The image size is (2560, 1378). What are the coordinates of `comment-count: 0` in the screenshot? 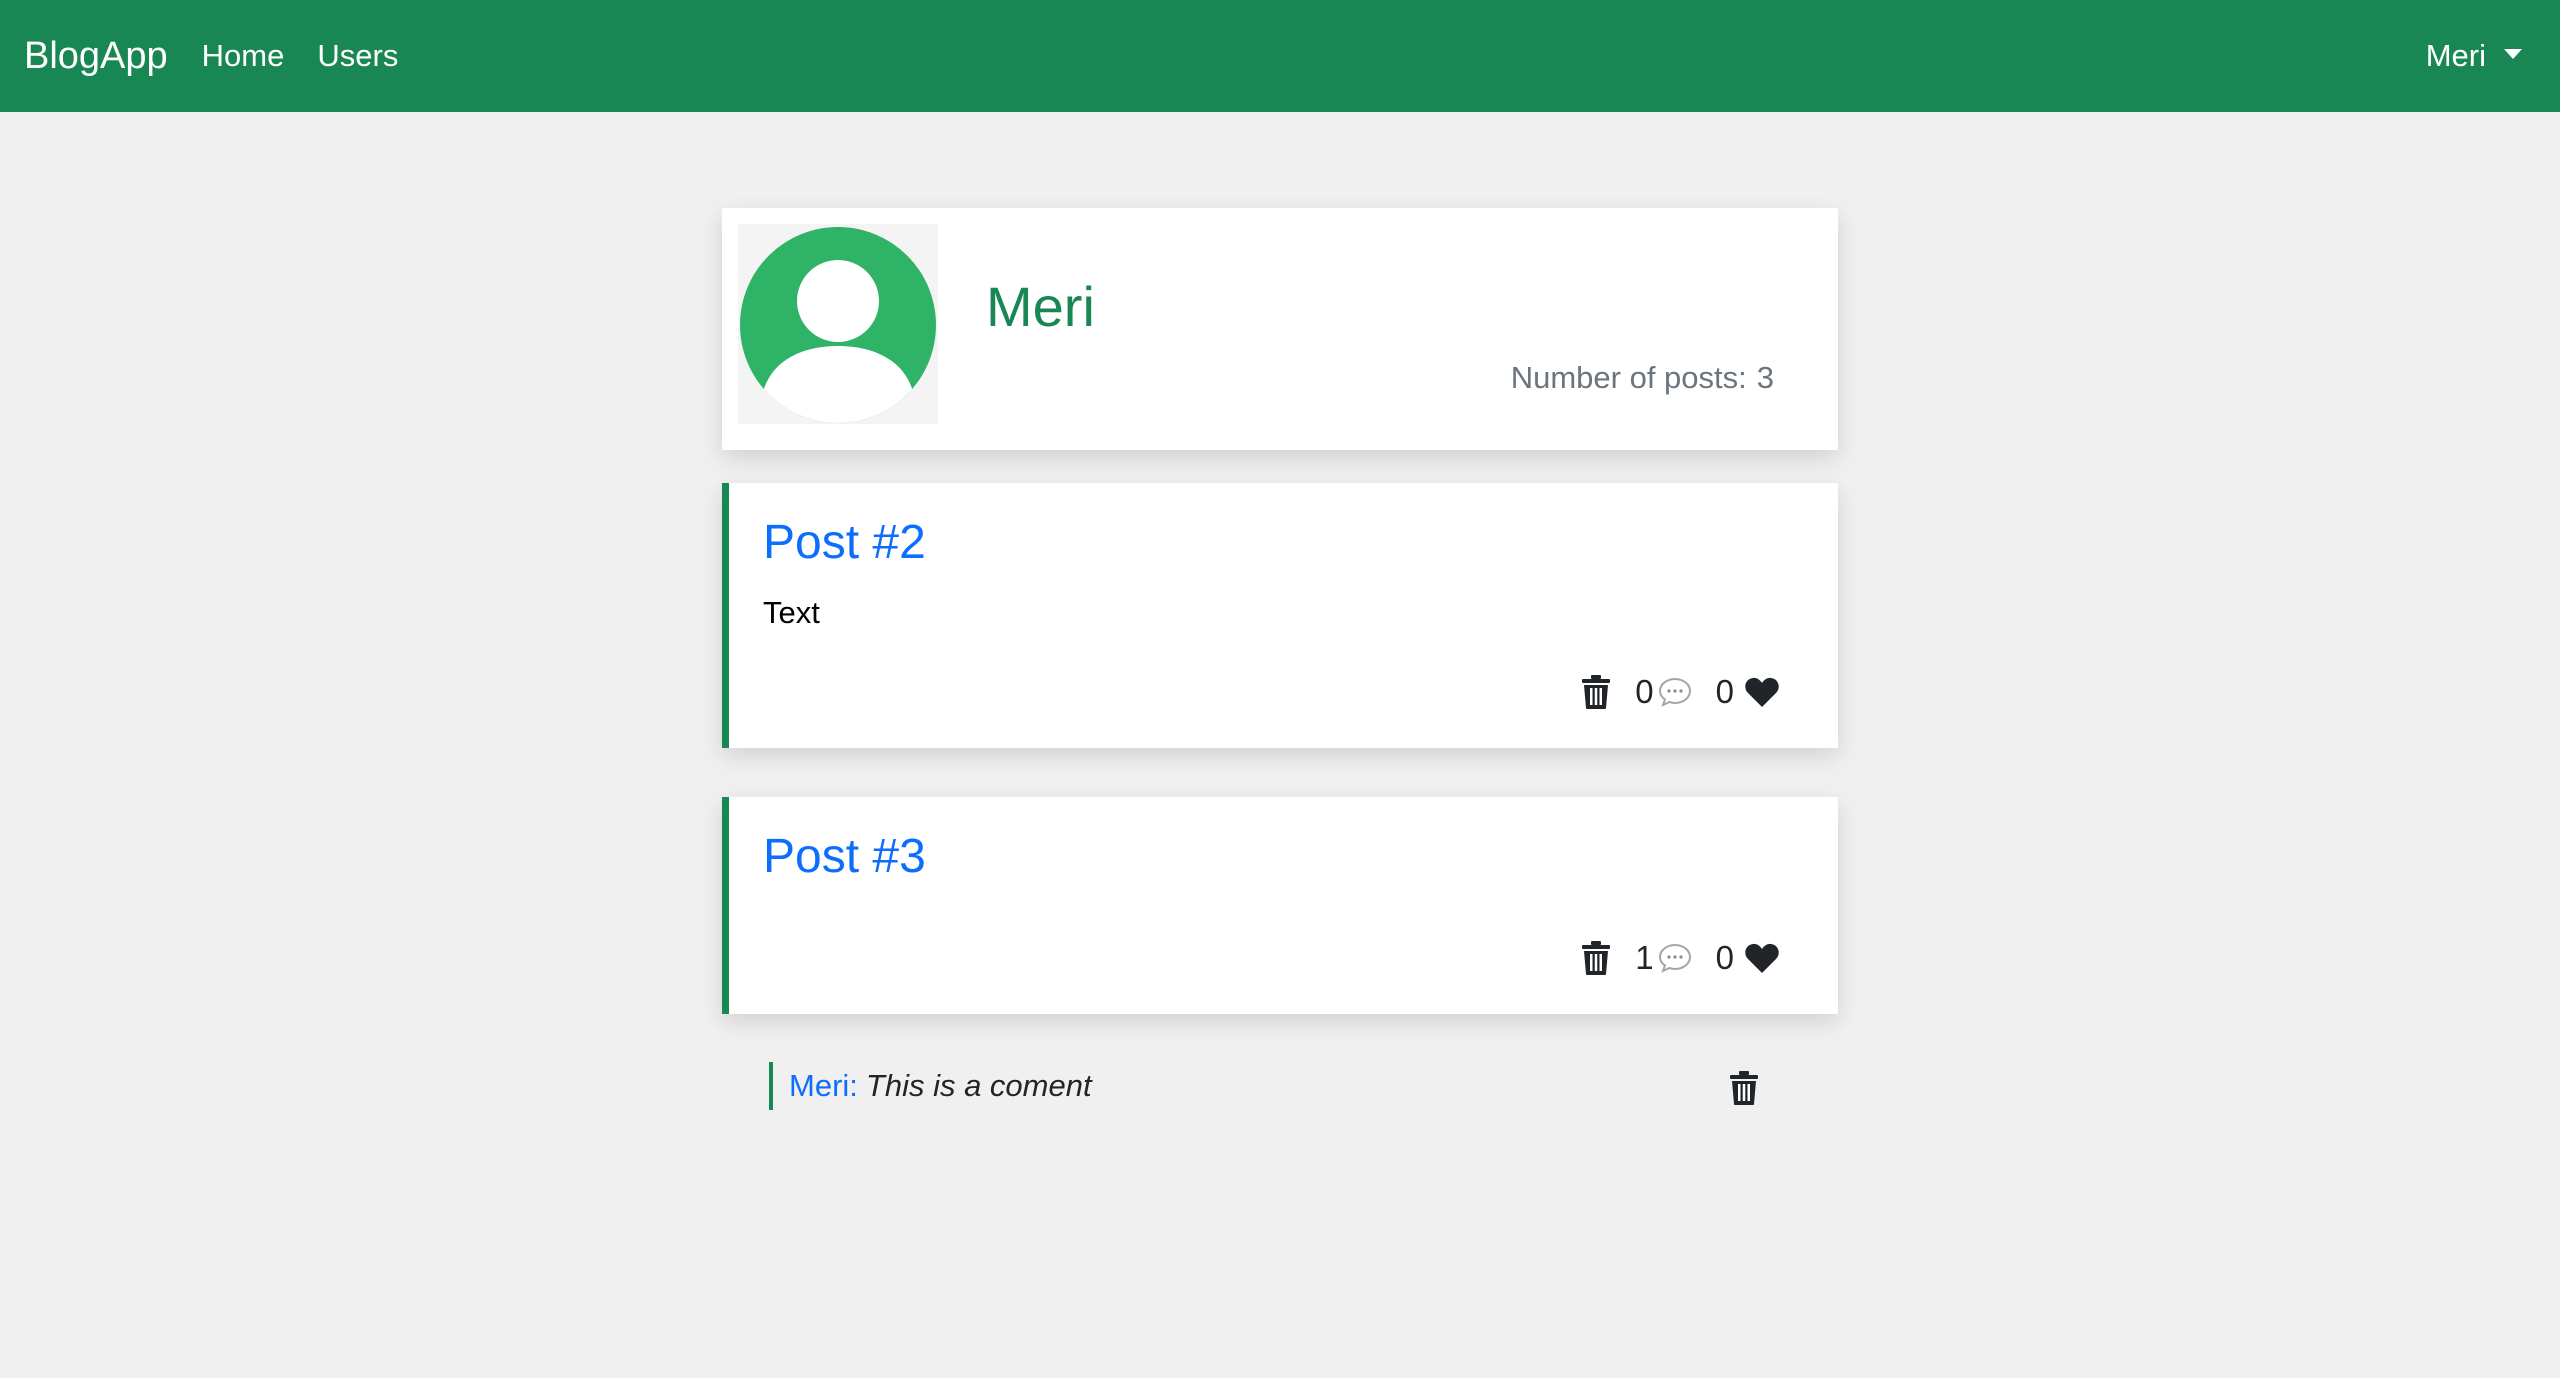 It's located at (1644, 691).